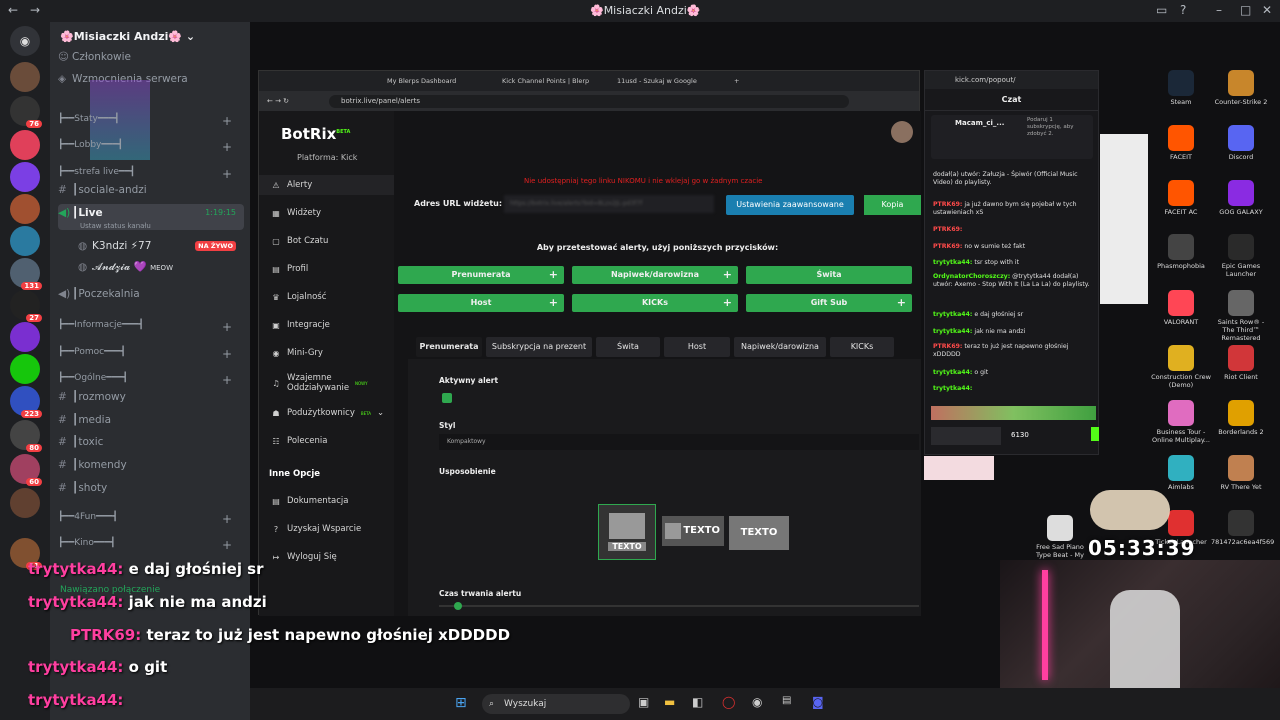 Image resolution: width=1280 pixels, height=720 pixels. Describe the element at coordinates (1181, 367) in the screenshot. I see `desktop-shortcut: Construction Crew (Demo)` at that location.